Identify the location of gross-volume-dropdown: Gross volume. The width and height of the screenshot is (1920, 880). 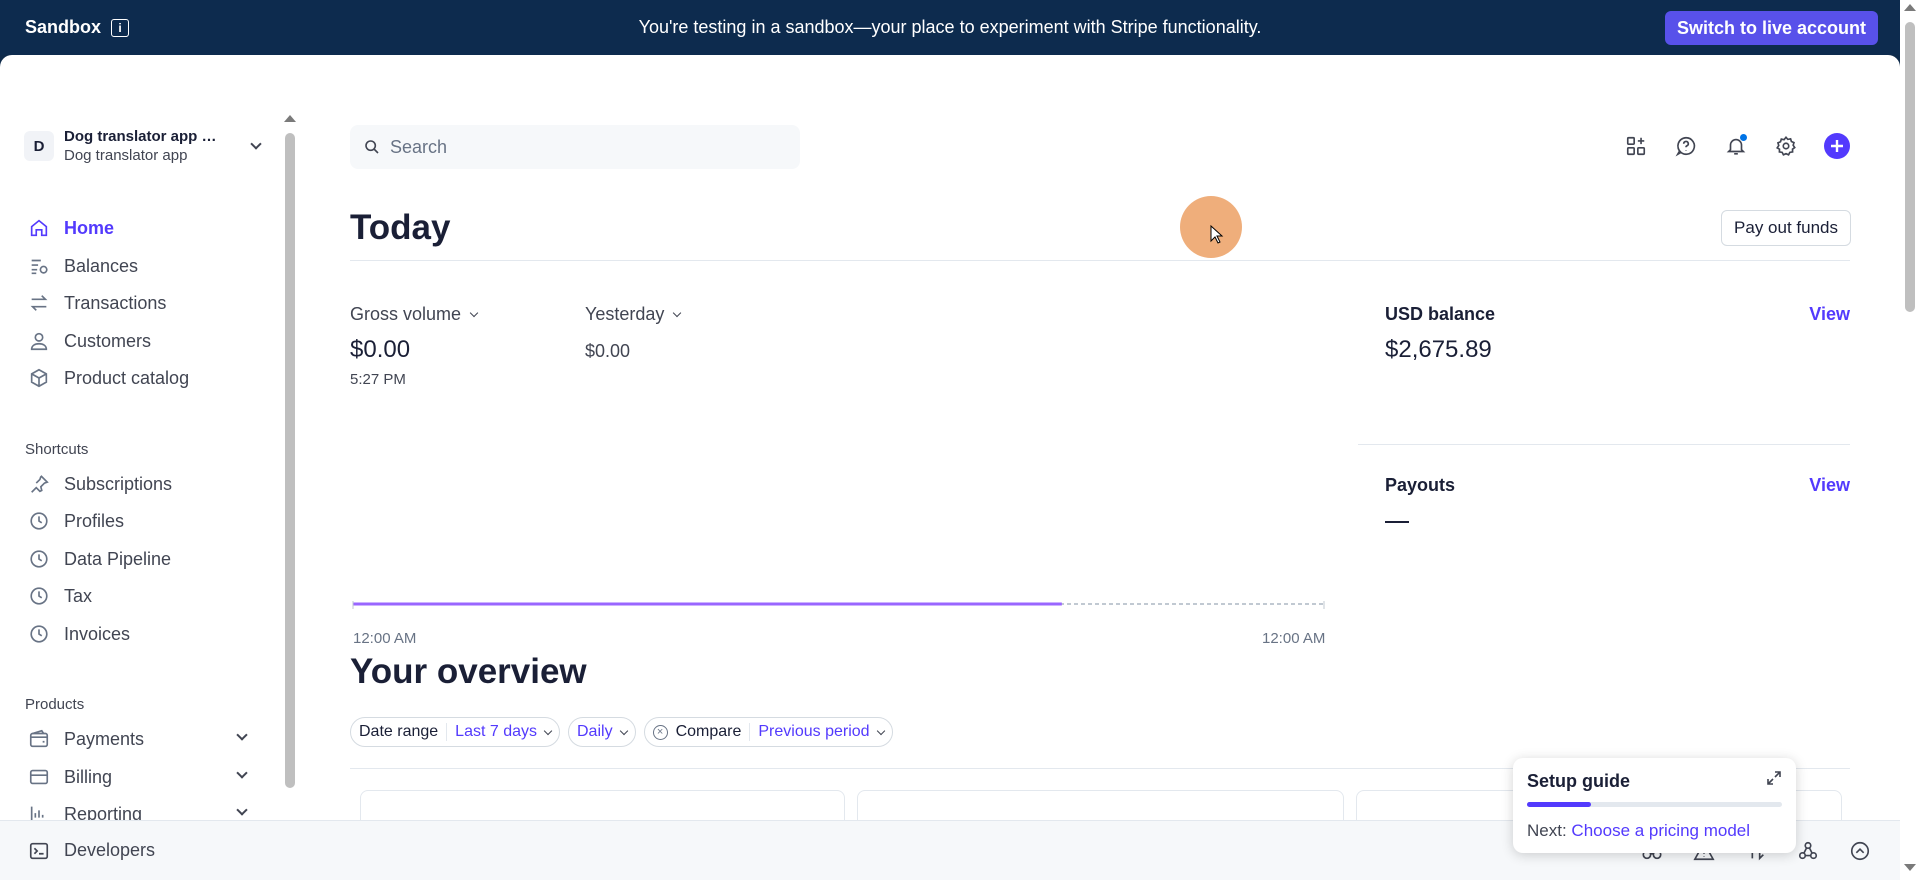
(414, 314).